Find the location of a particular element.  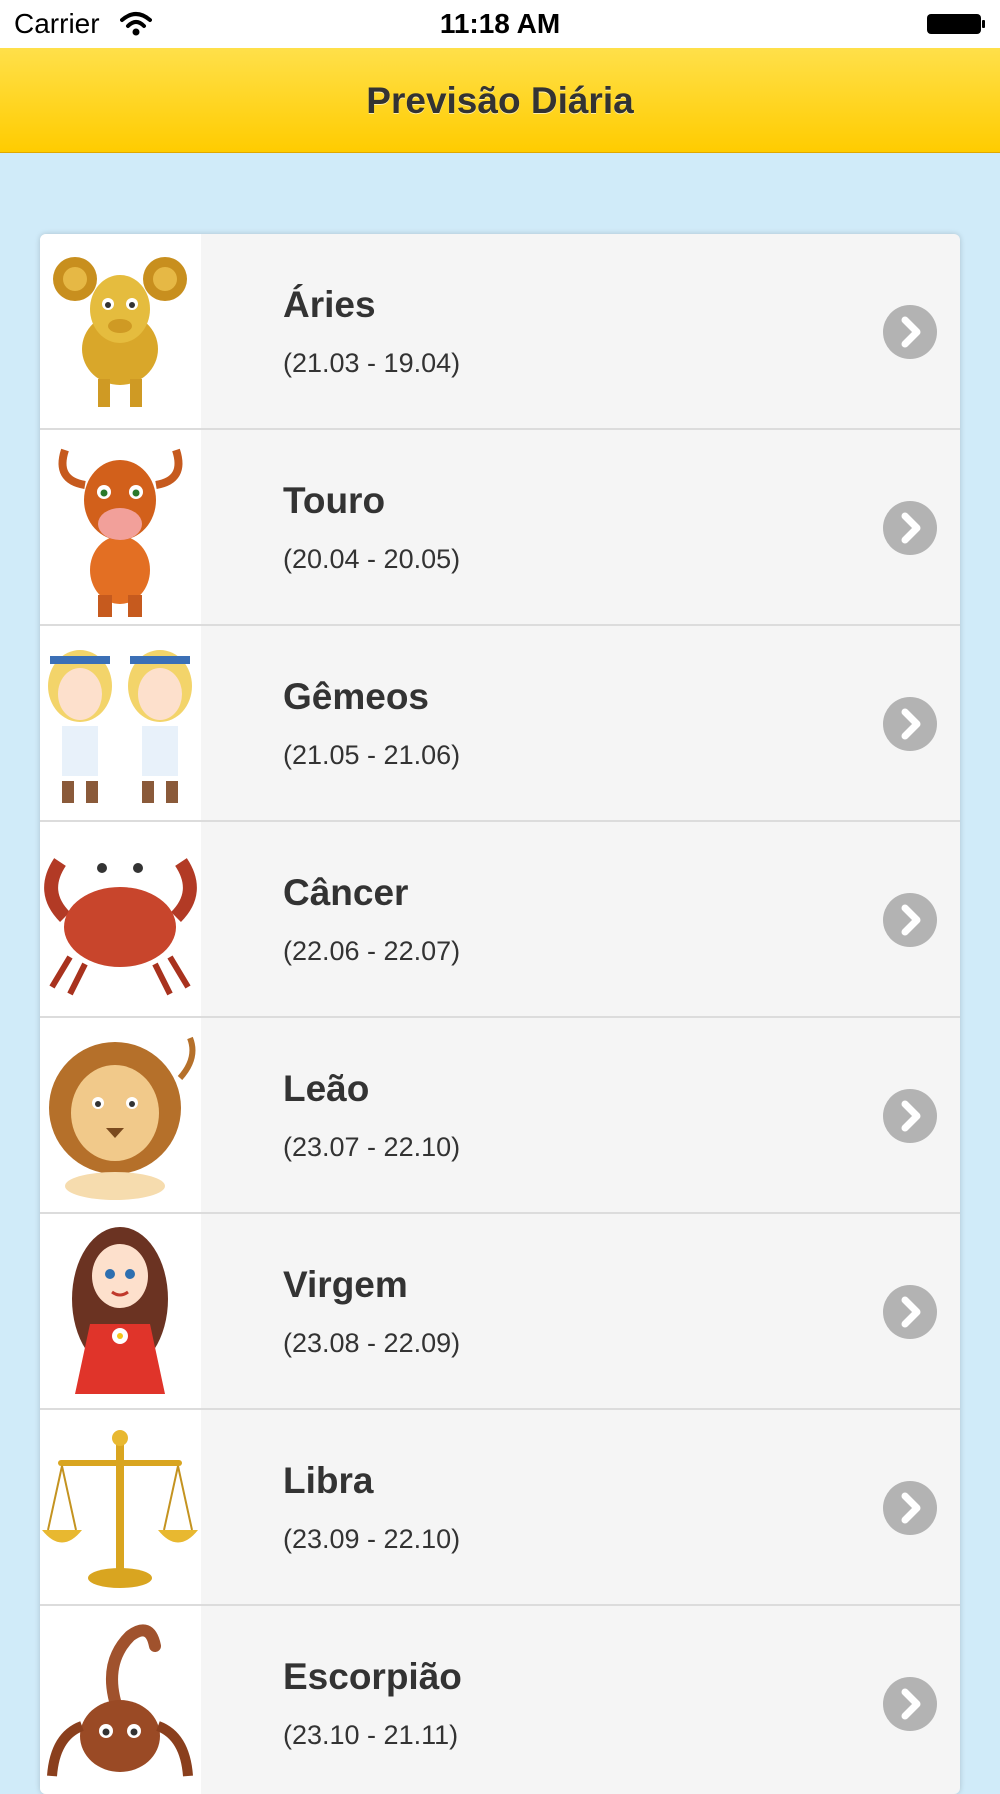

sign-dates: (20.04 - 20.05) is located at coordinates (372, 559).